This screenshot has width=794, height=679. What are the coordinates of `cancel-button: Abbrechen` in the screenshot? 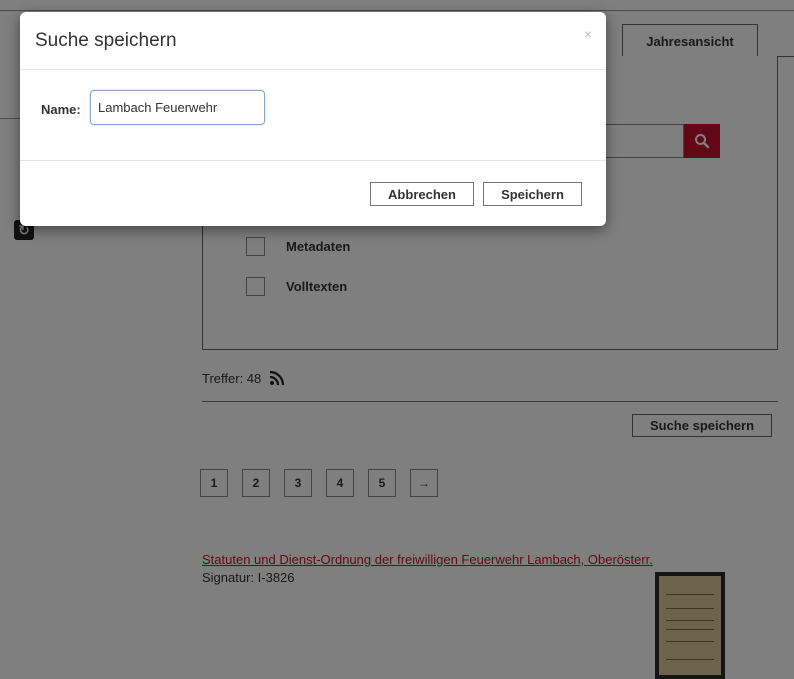 It's located at (422, 194).